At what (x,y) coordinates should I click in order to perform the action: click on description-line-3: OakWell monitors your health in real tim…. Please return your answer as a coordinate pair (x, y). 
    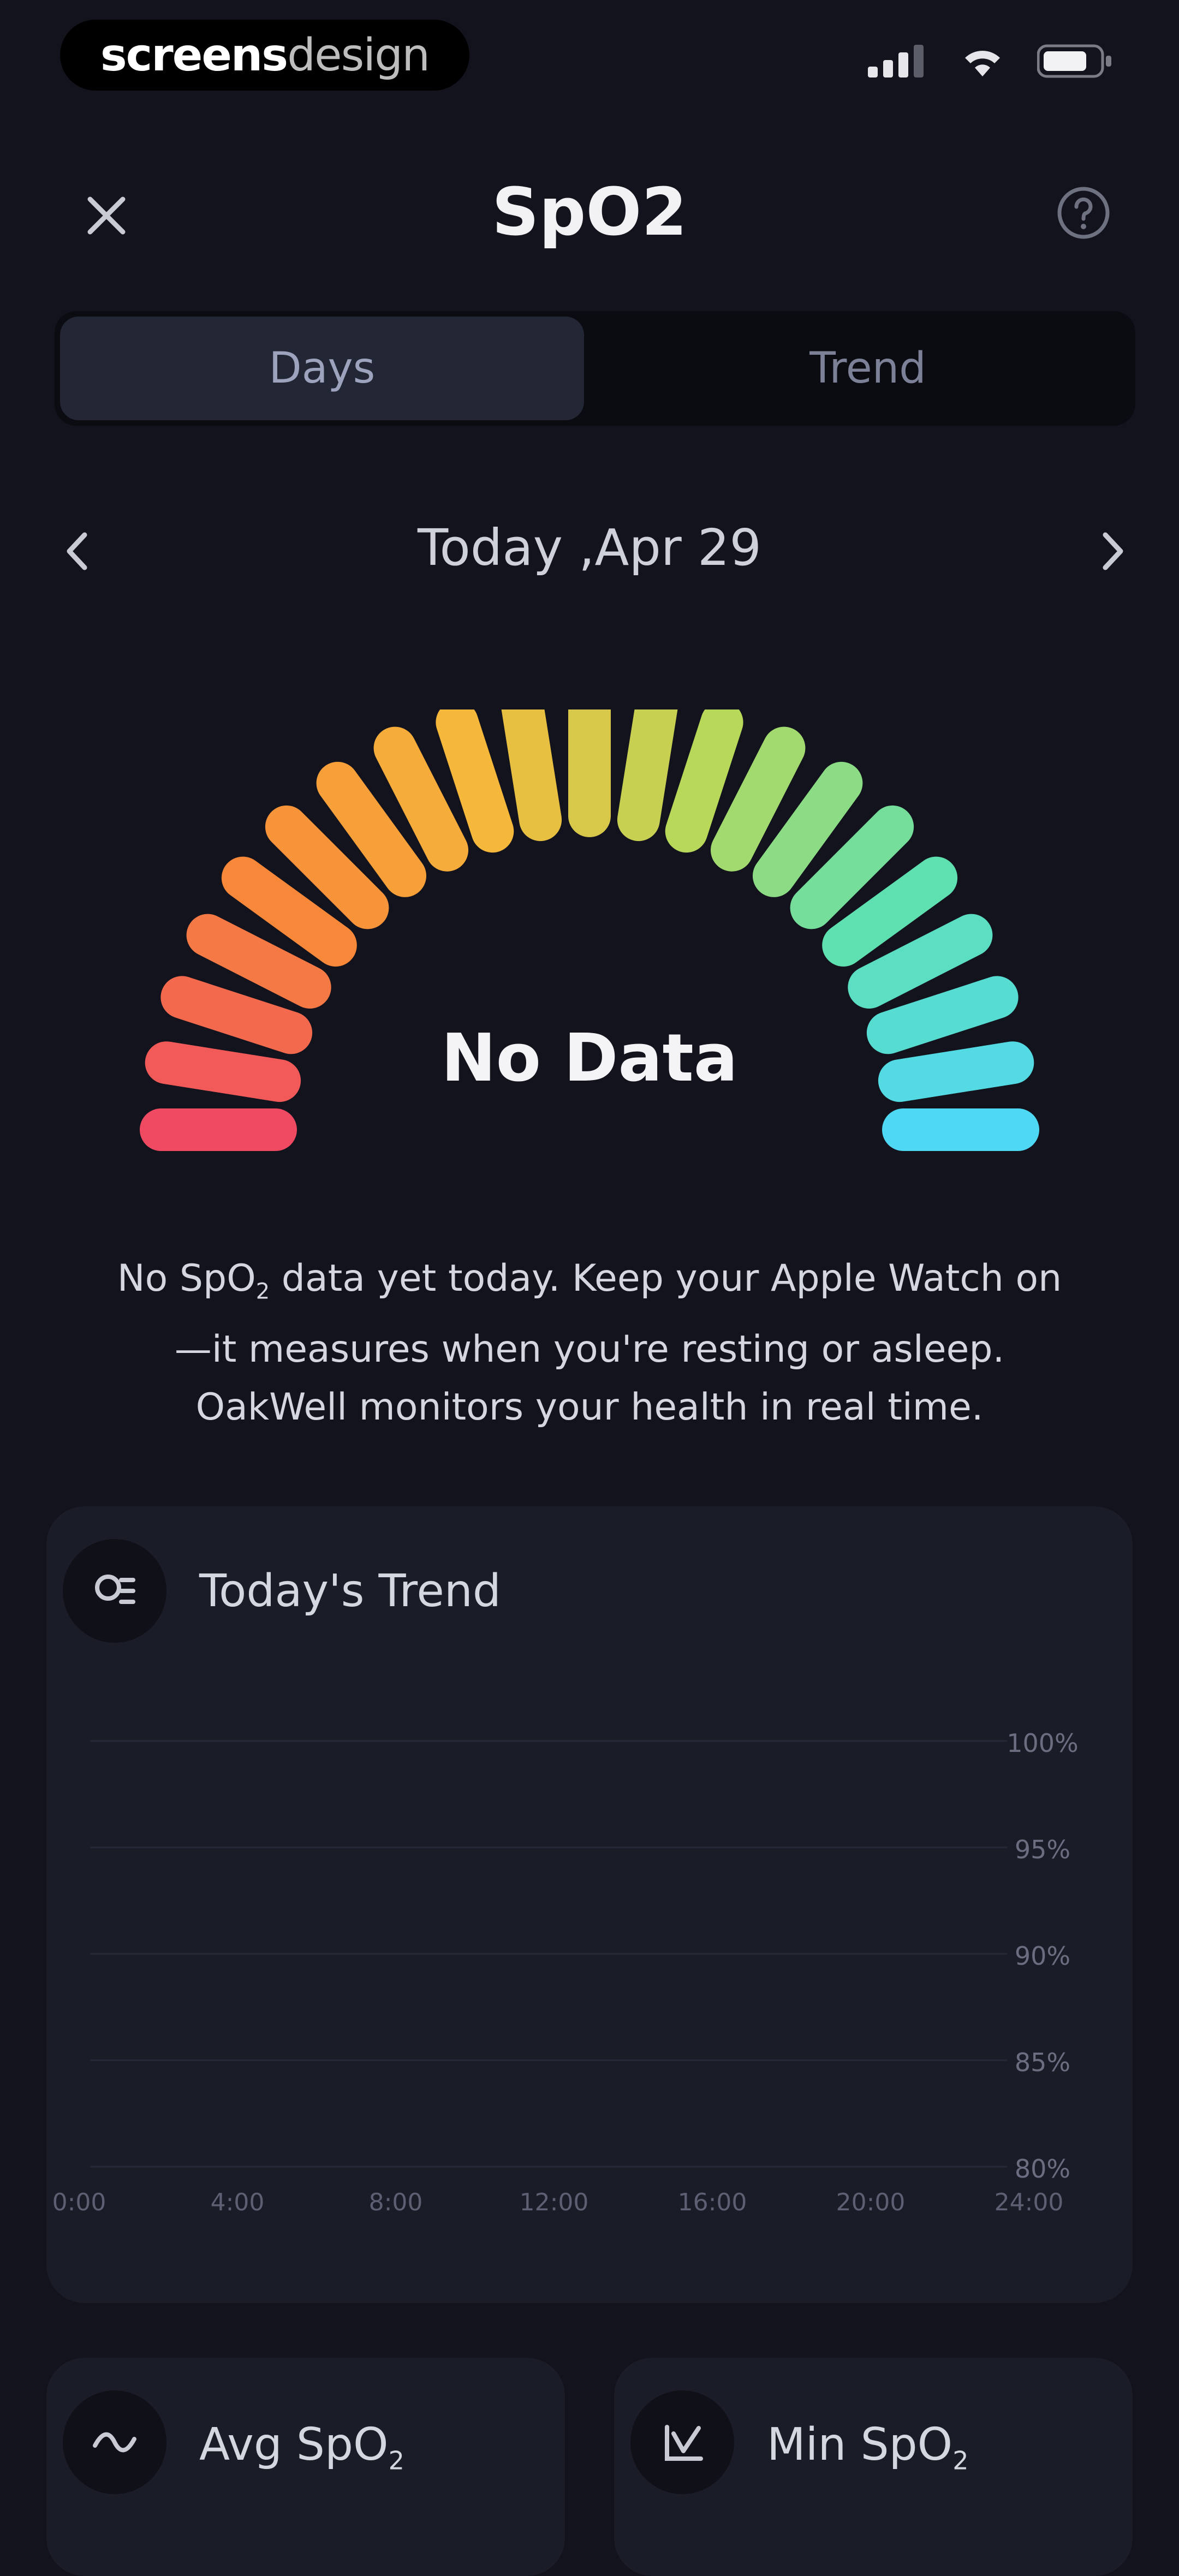
    Looking at the image, I should click on (589, 1407).